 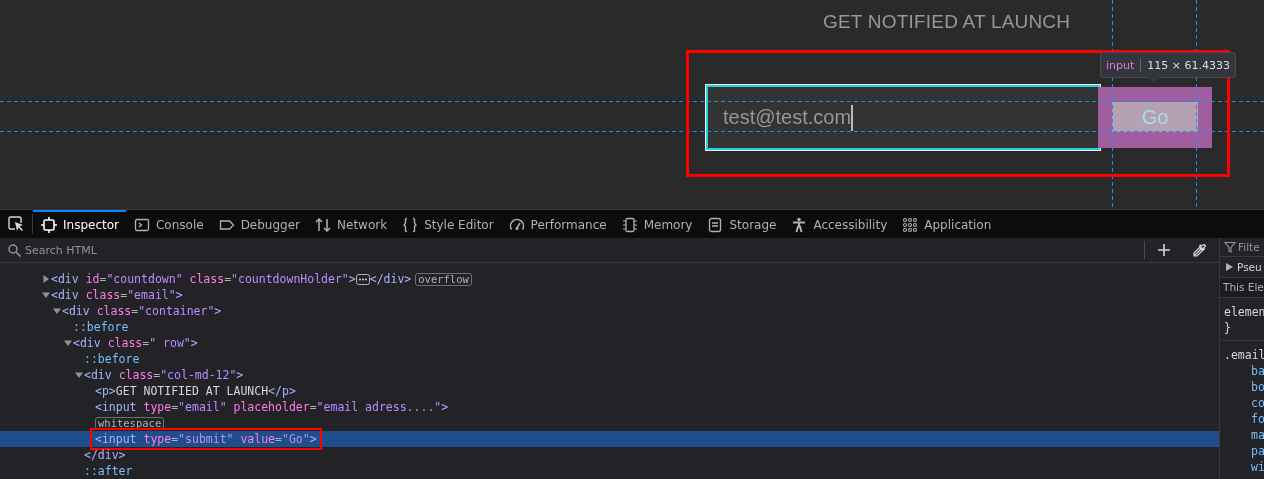 I want to click on markup-row: <input type="email" placeholder="email adress....">, so click(x=609, y=407).